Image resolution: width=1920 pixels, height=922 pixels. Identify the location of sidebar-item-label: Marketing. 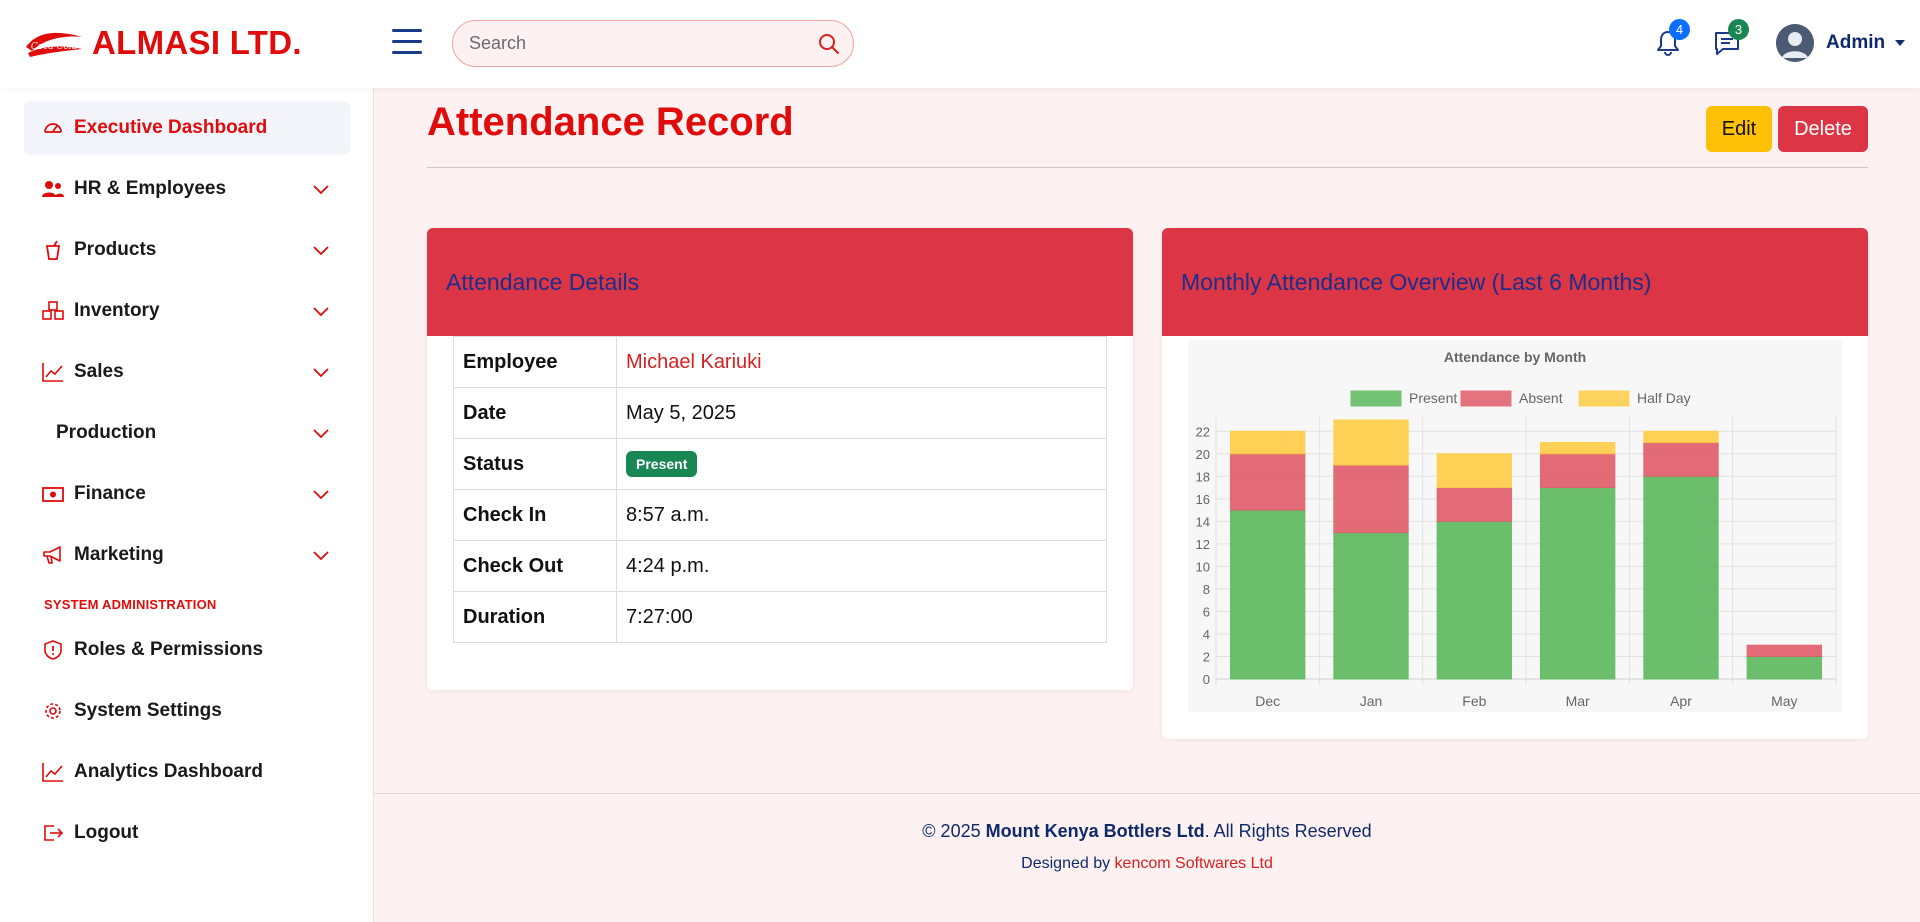
(119, 554).